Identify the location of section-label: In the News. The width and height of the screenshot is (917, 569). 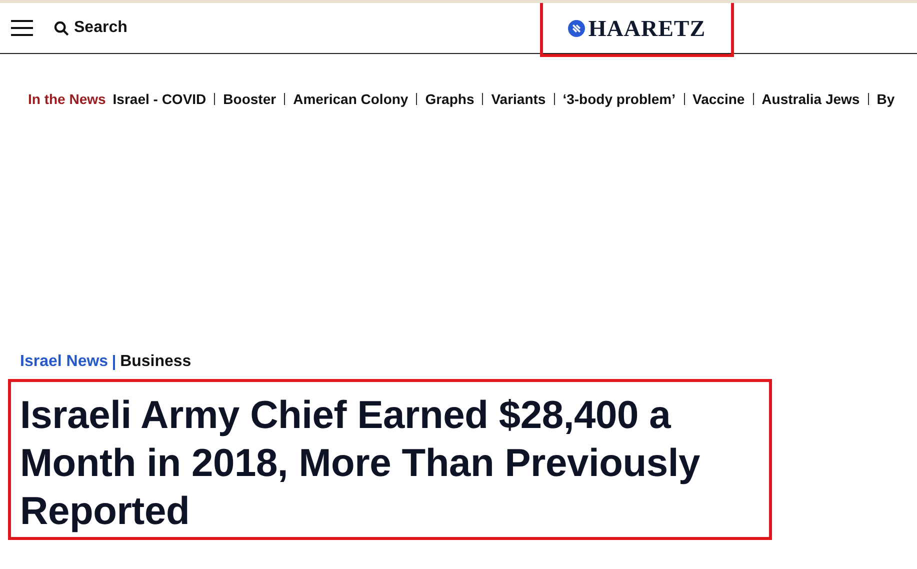
(67, 99).